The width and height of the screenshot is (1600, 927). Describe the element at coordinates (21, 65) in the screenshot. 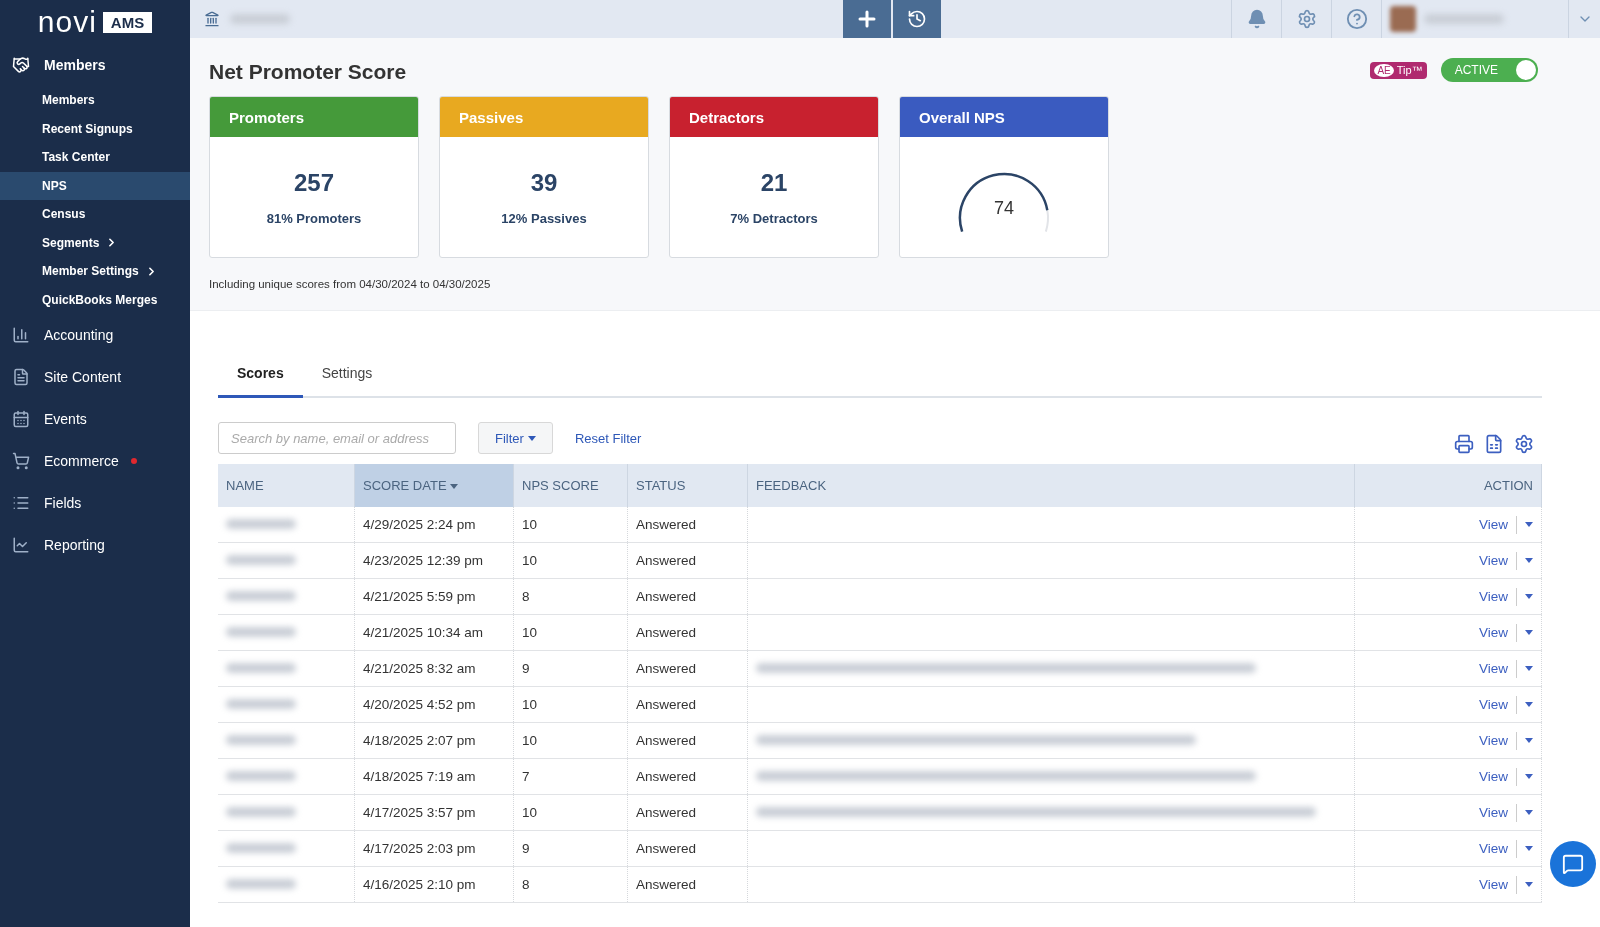

I see `handshake-icon` at that location.